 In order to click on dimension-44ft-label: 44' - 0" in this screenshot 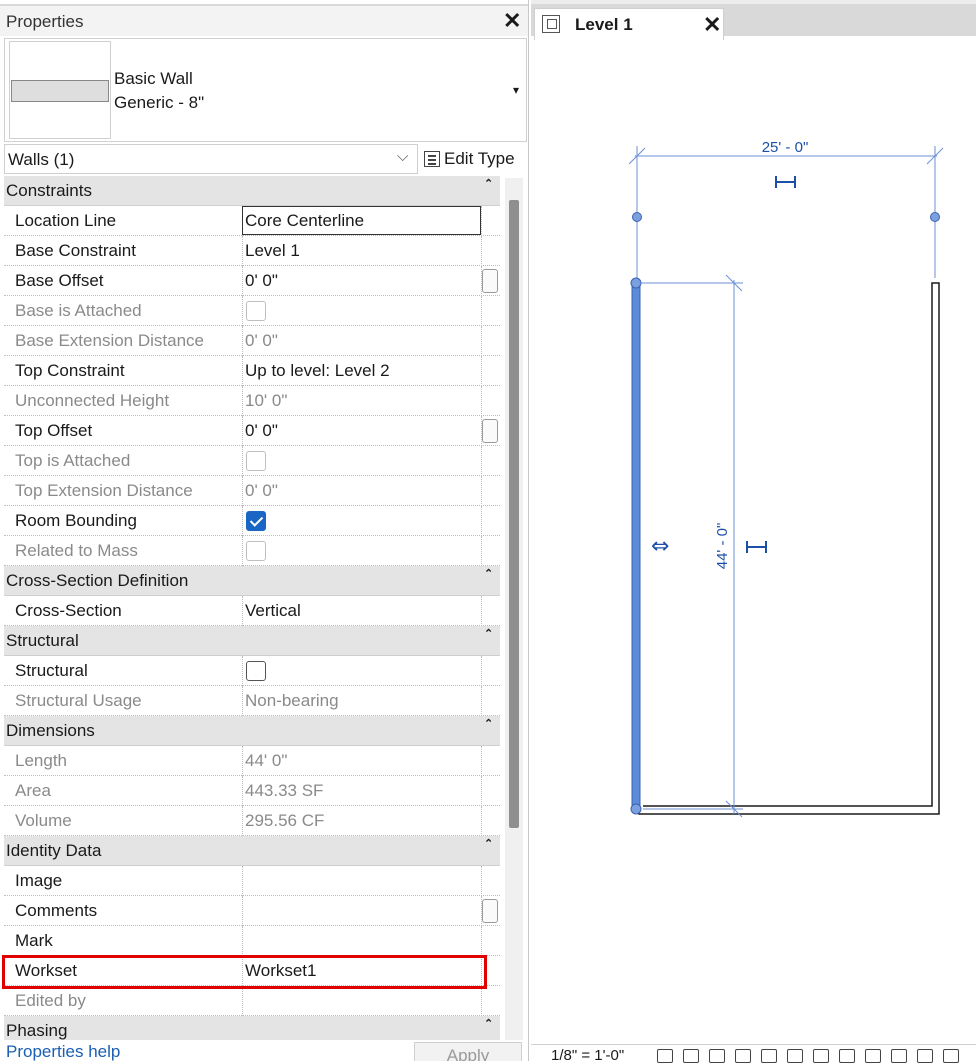, I will do `click(722, 546)`.